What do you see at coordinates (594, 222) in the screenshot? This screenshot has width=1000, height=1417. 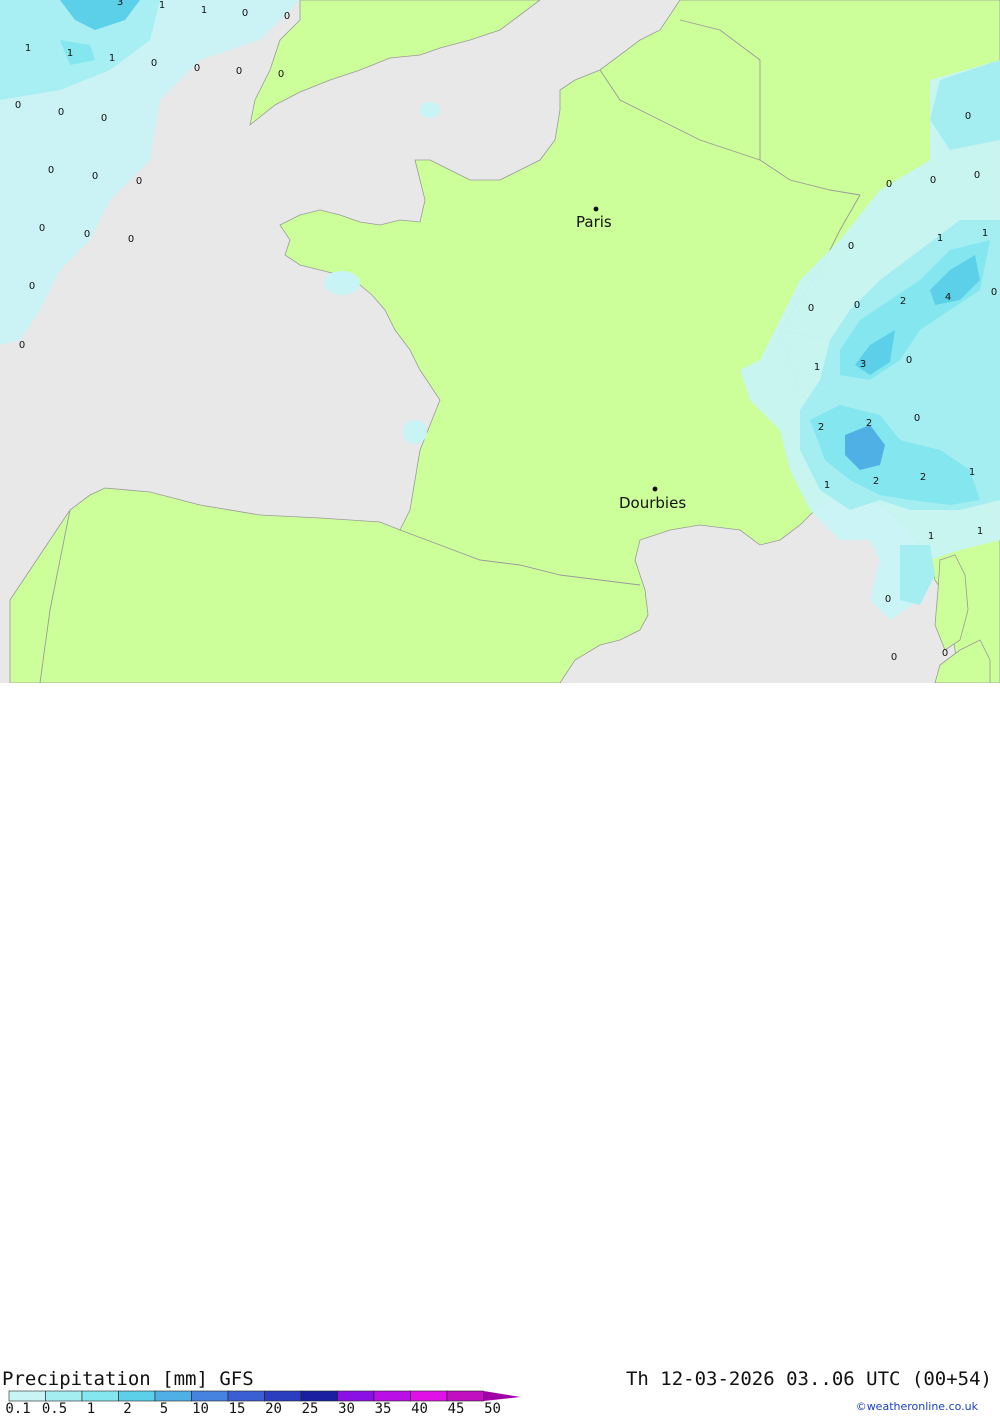 I see `city-label-paris: Paris` at bounding box center [594, 222].